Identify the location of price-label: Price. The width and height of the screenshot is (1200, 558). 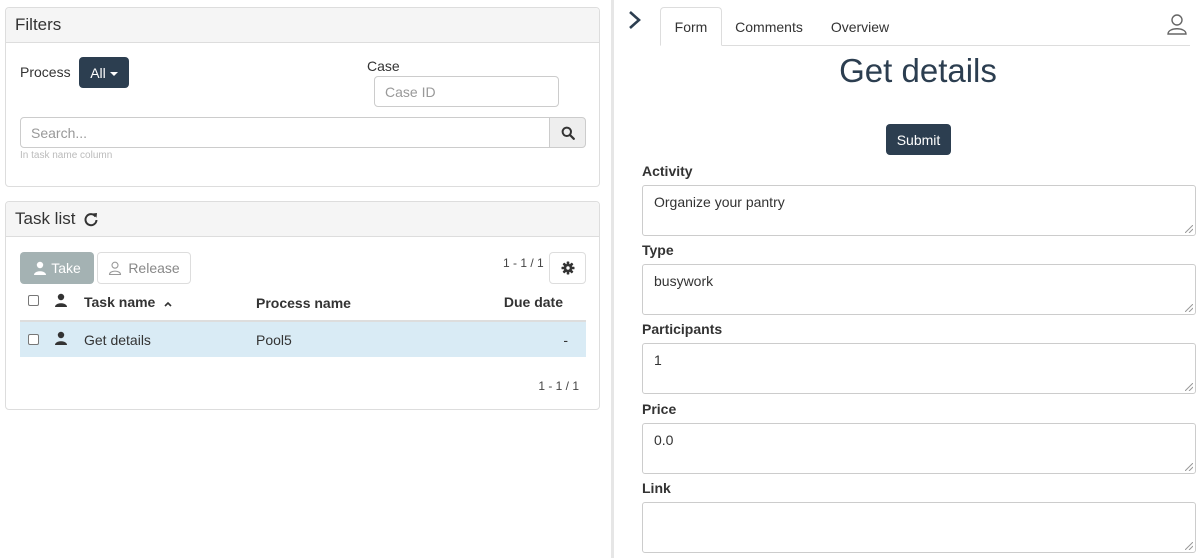
(659, 409).